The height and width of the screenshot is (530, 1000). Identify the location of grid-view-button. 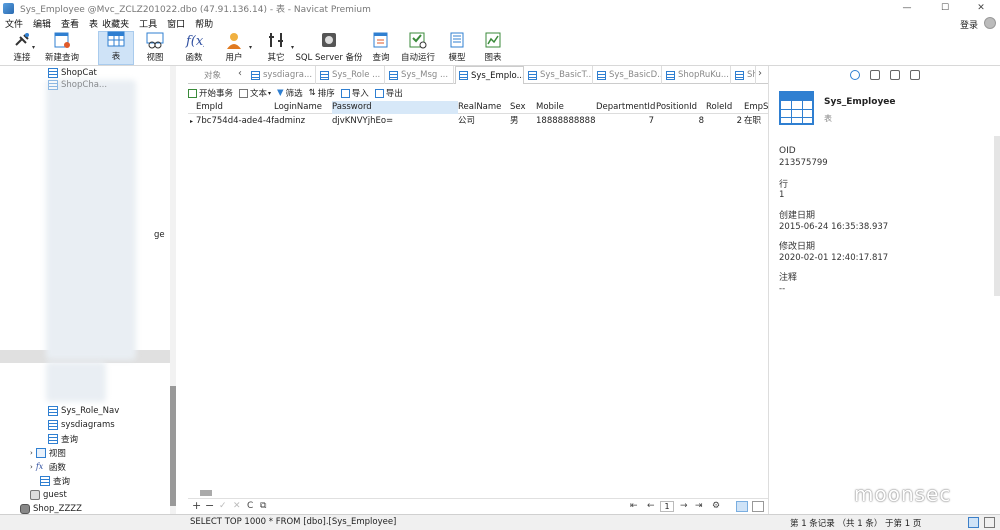
(742, 506).